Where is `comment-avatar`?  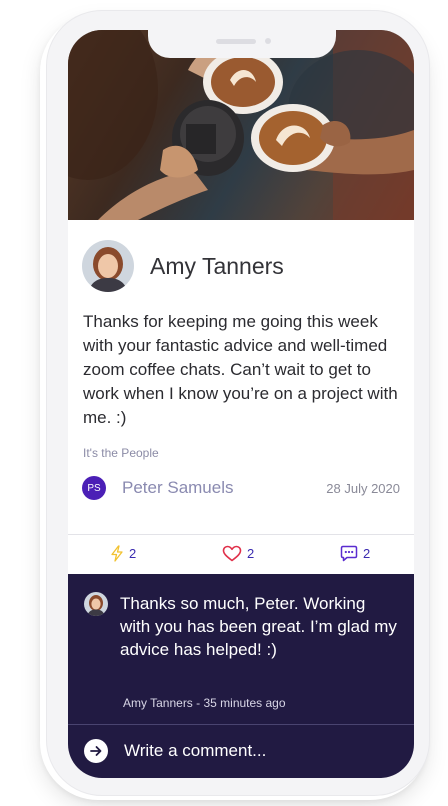
comment-avatar is located at coordinates (96, 604).